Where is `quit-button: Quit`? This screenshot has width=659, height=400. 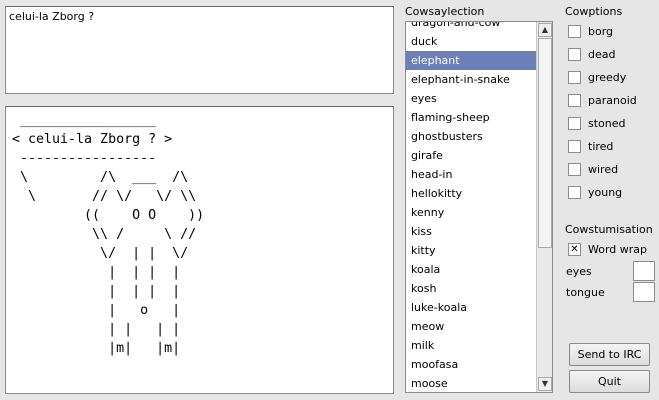 quit-button: Quit is located at coordinates (609, 381).